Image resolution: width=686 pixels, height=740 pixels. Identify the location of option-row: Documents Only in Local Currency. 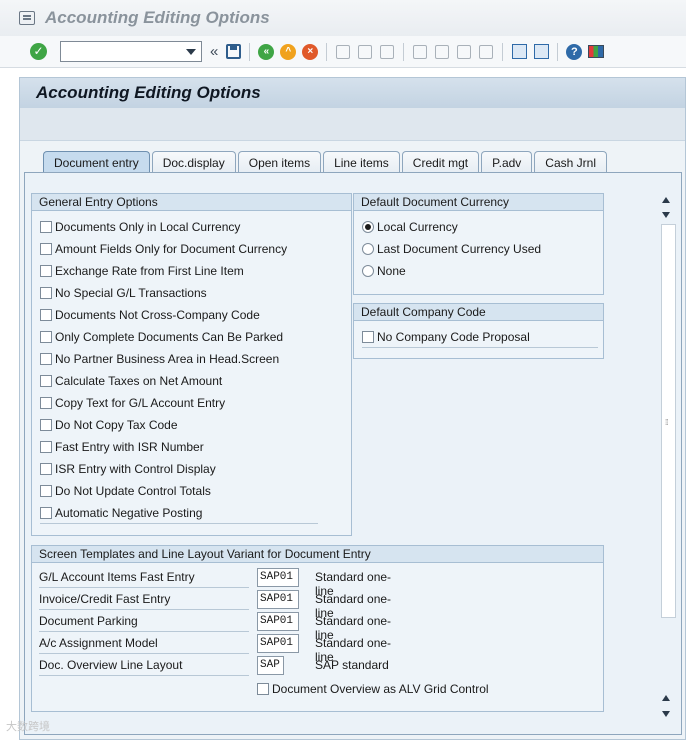
(140, 227).